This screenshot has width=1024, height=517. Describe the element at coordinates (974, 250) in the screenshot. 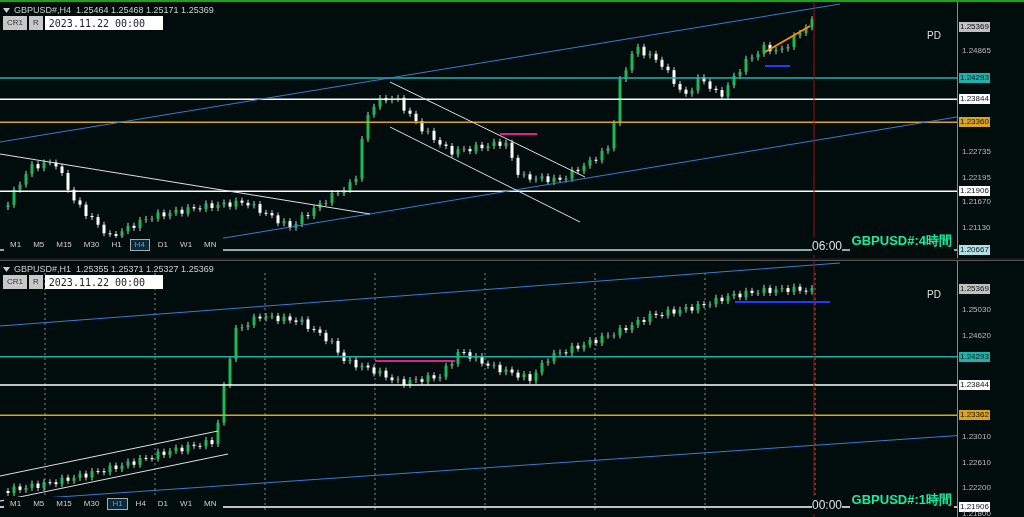

I see `price-tag: 1.20667` at that location.